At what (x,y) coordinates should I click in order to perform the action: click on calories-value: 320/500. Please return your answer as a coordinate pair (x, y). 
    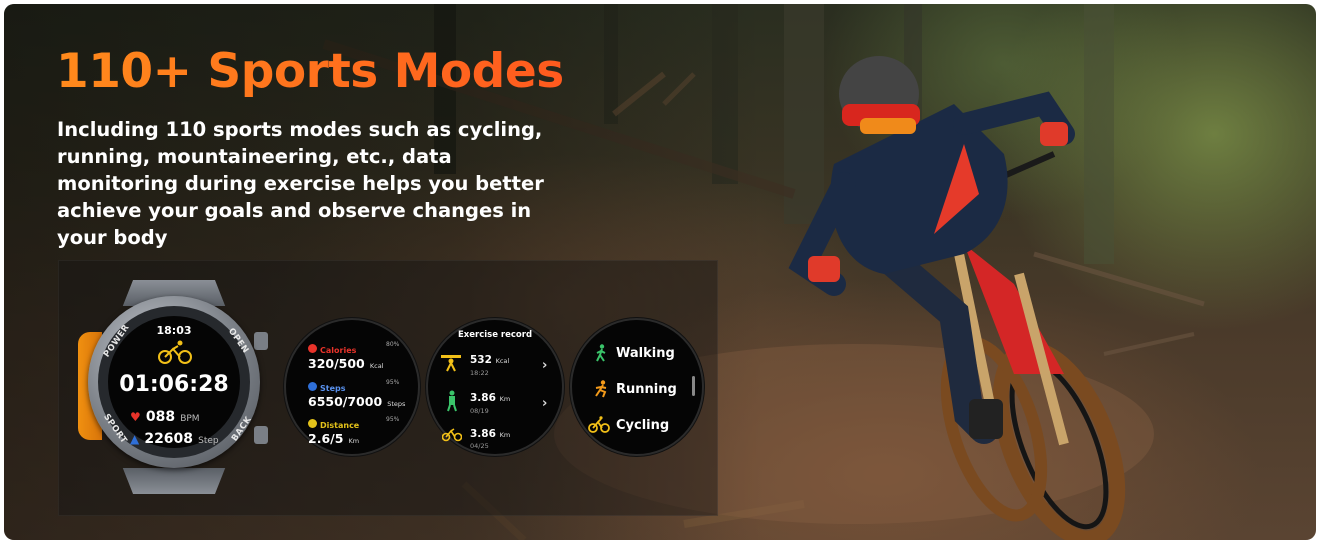
    Looking at the image, I should click on (336, 363).